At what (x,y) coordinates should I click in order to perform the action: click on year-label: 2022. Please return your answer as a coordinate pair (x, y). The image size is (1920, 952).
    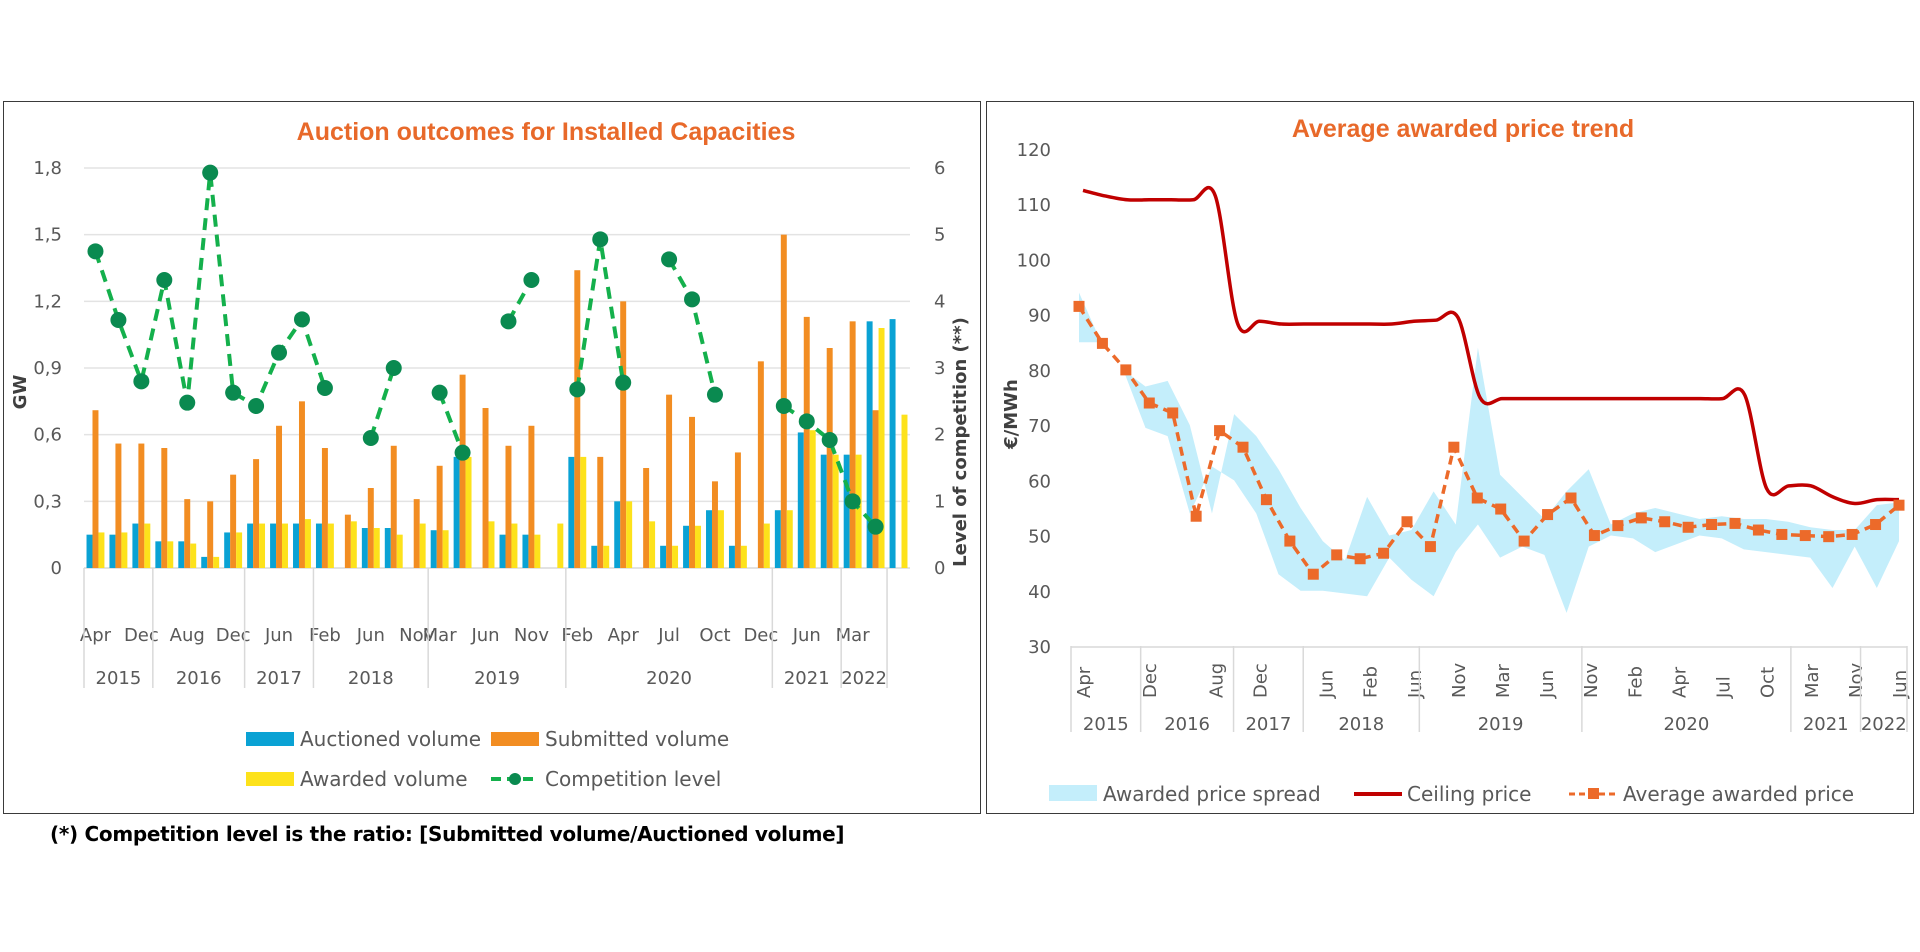
    Looking at the image, I should click on (864, 678).